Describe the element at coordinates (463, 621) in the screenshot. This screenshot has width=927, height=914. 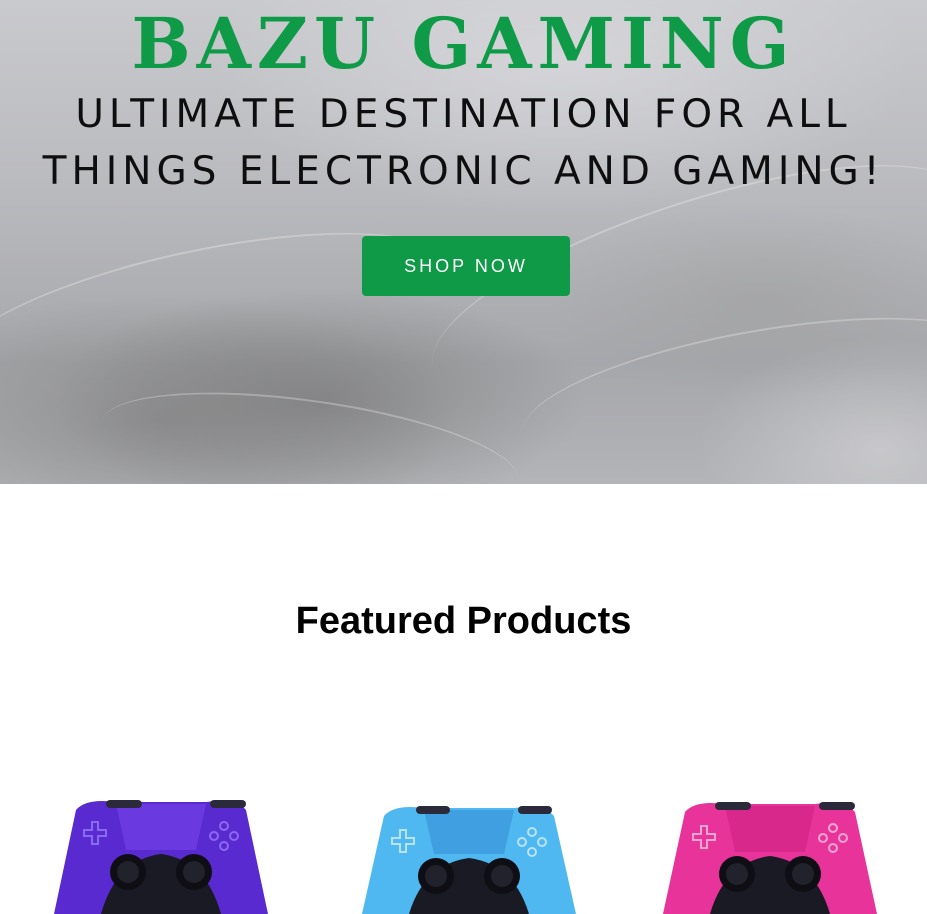
I see `featured-products-heading: Featured Products` at that location.